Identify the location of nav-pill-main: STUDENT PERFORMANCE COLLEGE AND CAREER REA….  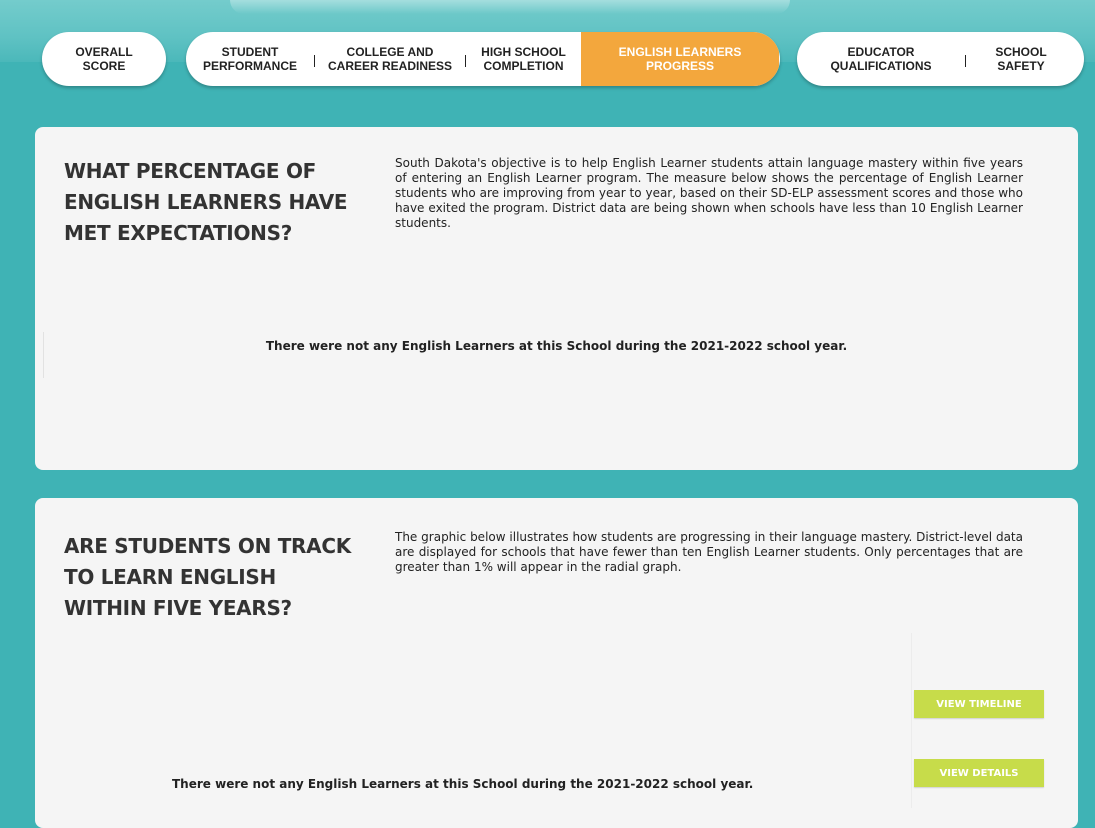
(483, 59).